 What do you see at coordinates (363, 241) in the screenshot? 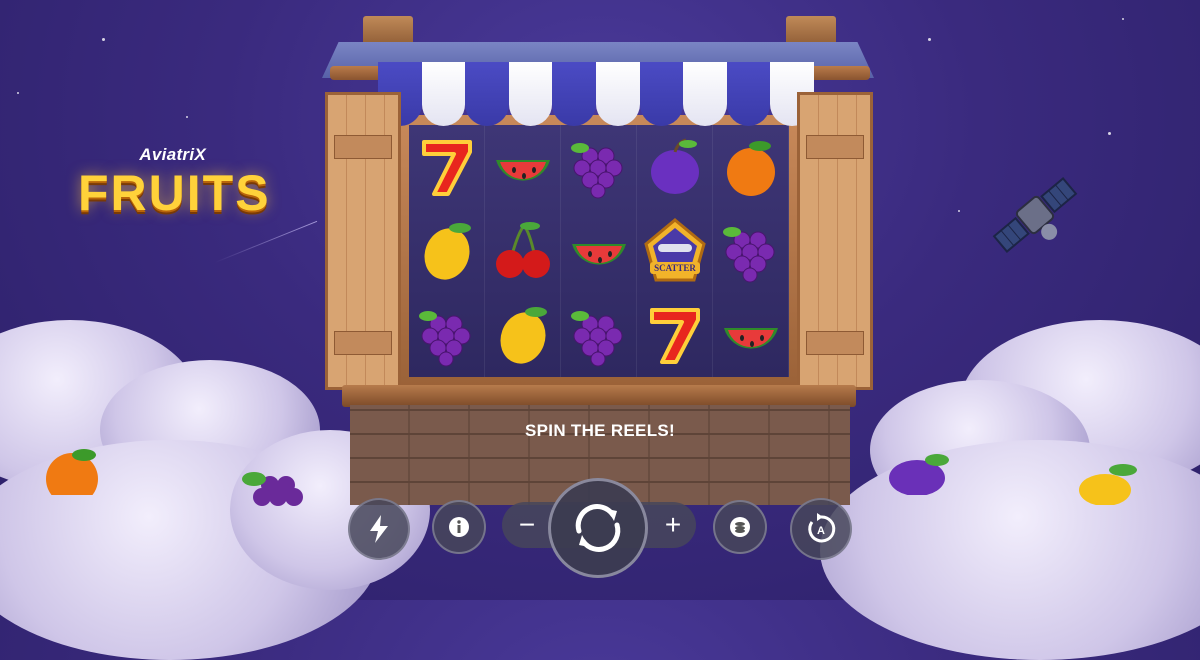
I see `left-shutter` at bounding box center [363, 241].